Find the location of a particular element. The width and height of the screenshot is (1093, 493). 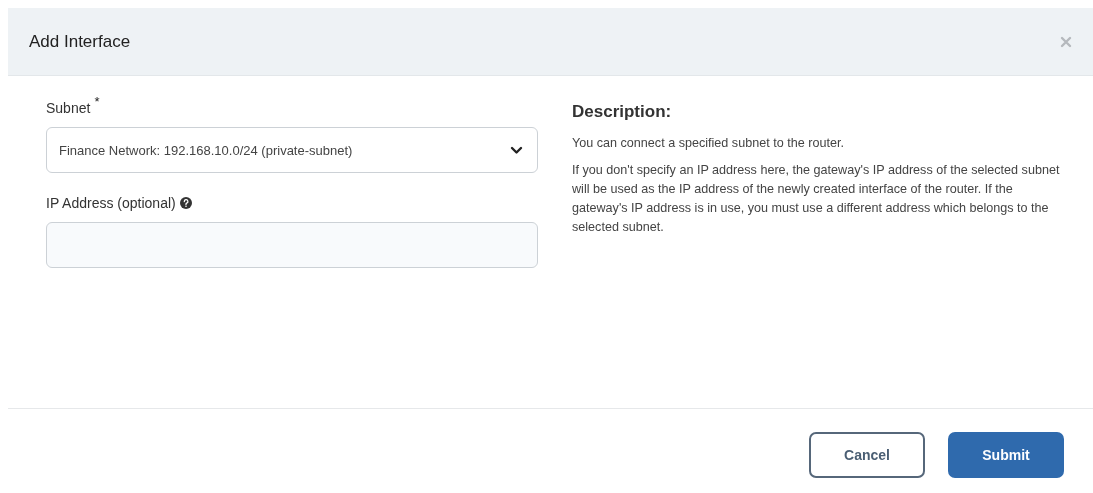

help-icon is located at coordinates (185, 203).